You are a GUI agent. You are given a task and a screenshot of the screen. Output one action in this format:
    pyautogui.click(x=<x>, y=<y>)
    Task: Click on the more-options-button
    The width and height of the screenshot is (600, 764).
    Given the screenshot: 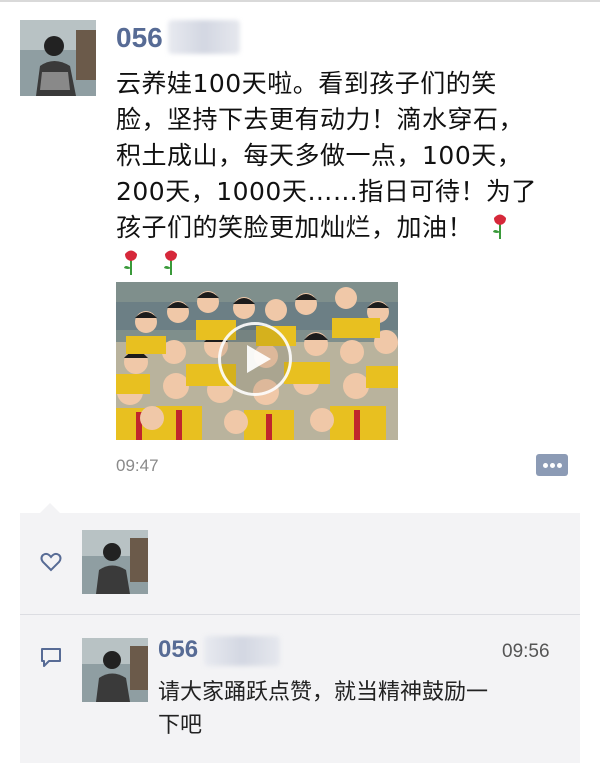 What is the action you would take?
    pyautogui.click(x=552, y=465)
    